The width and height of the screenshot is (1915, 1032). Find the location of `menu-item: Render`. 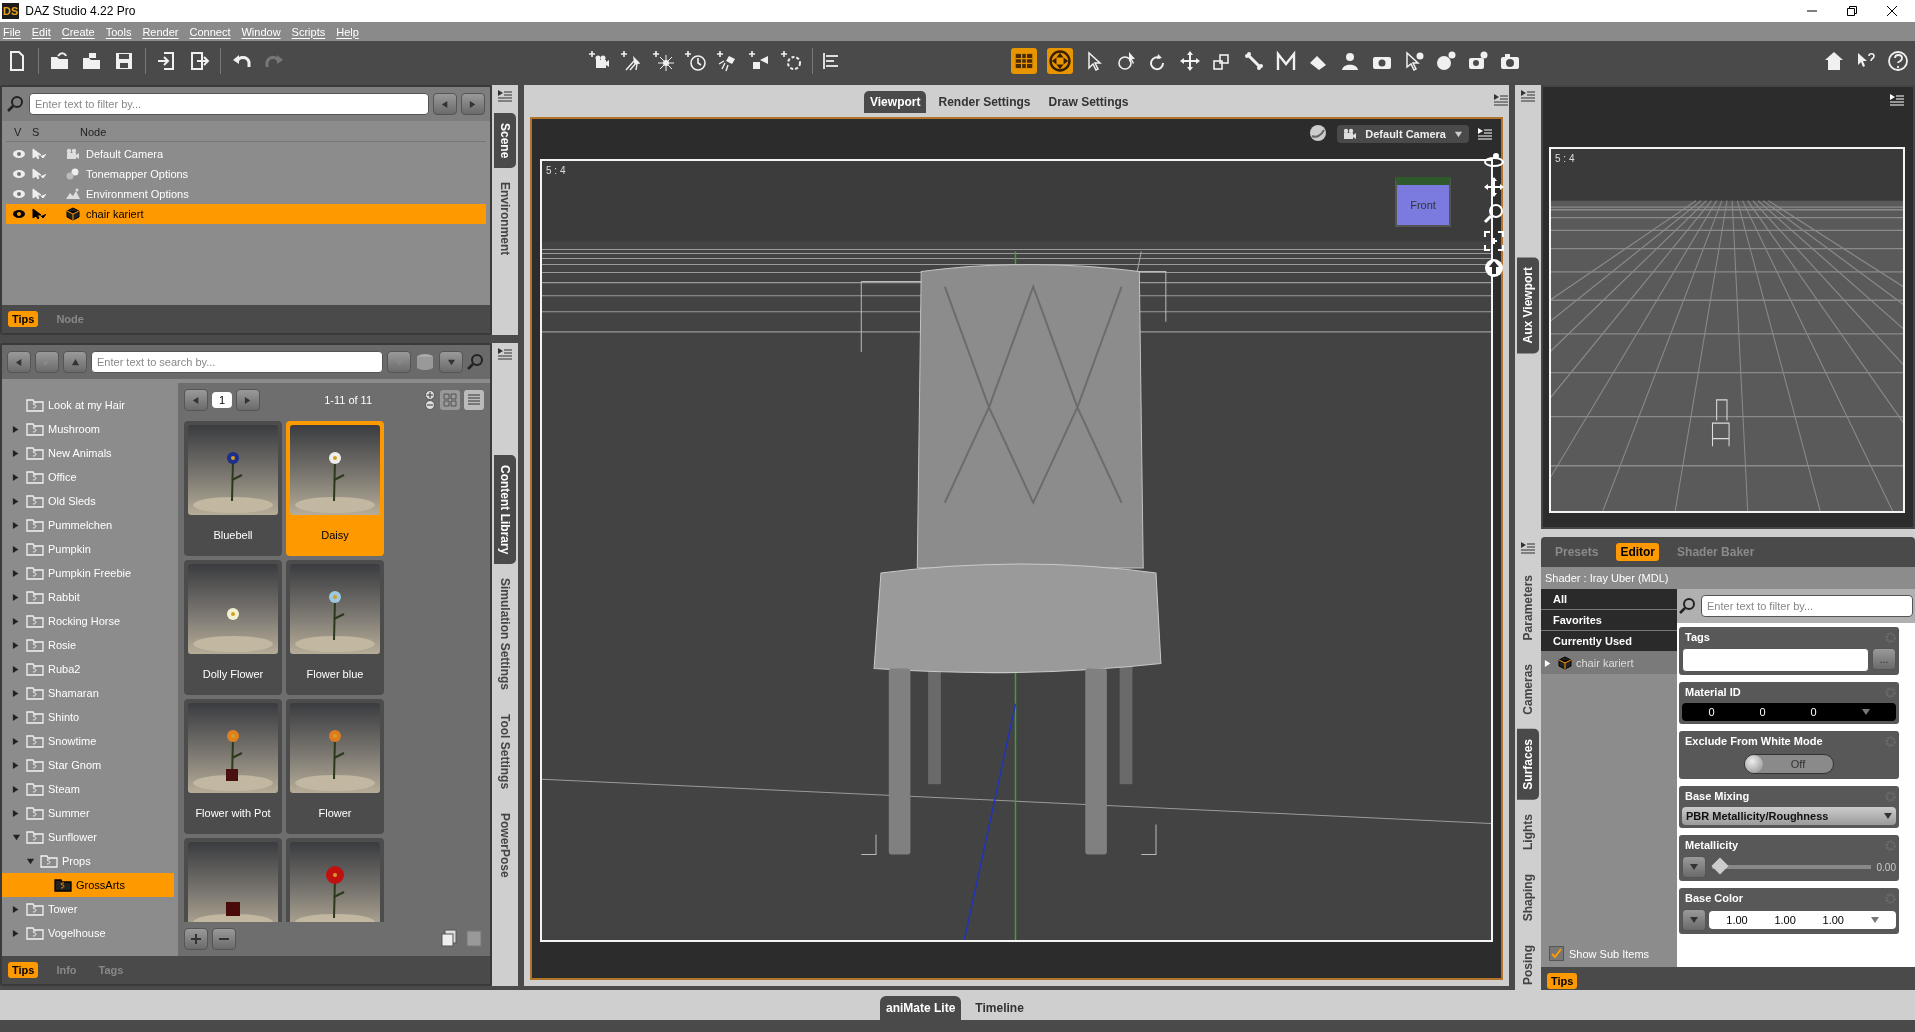

menu-item: Render is located at coordinates (160, 31).